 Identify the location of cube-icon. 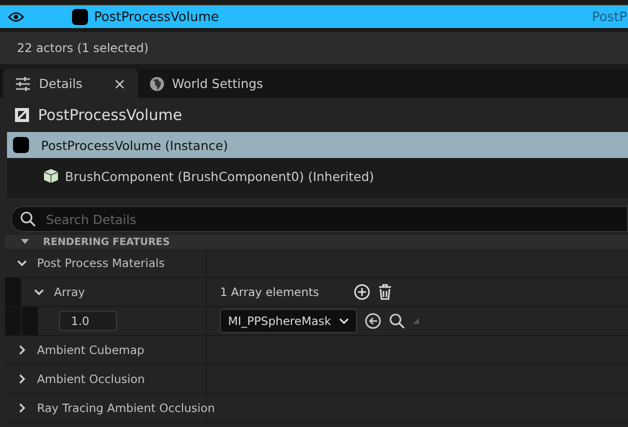
(51, 176).